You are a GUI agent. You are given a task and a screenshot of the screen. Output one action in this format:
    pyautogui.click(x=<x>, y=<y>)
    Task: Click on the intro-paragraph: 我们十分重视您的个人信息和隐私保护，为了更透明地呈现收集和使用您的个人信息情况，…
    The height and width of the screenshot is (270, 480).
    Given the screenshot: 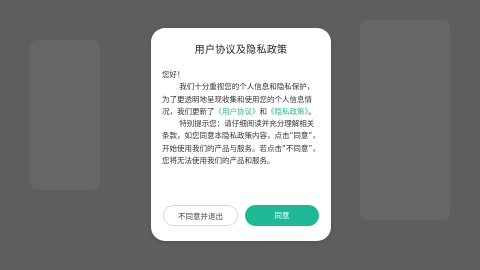 What is the action you would take?
    pyautogui.click(x=241, y=99)
    